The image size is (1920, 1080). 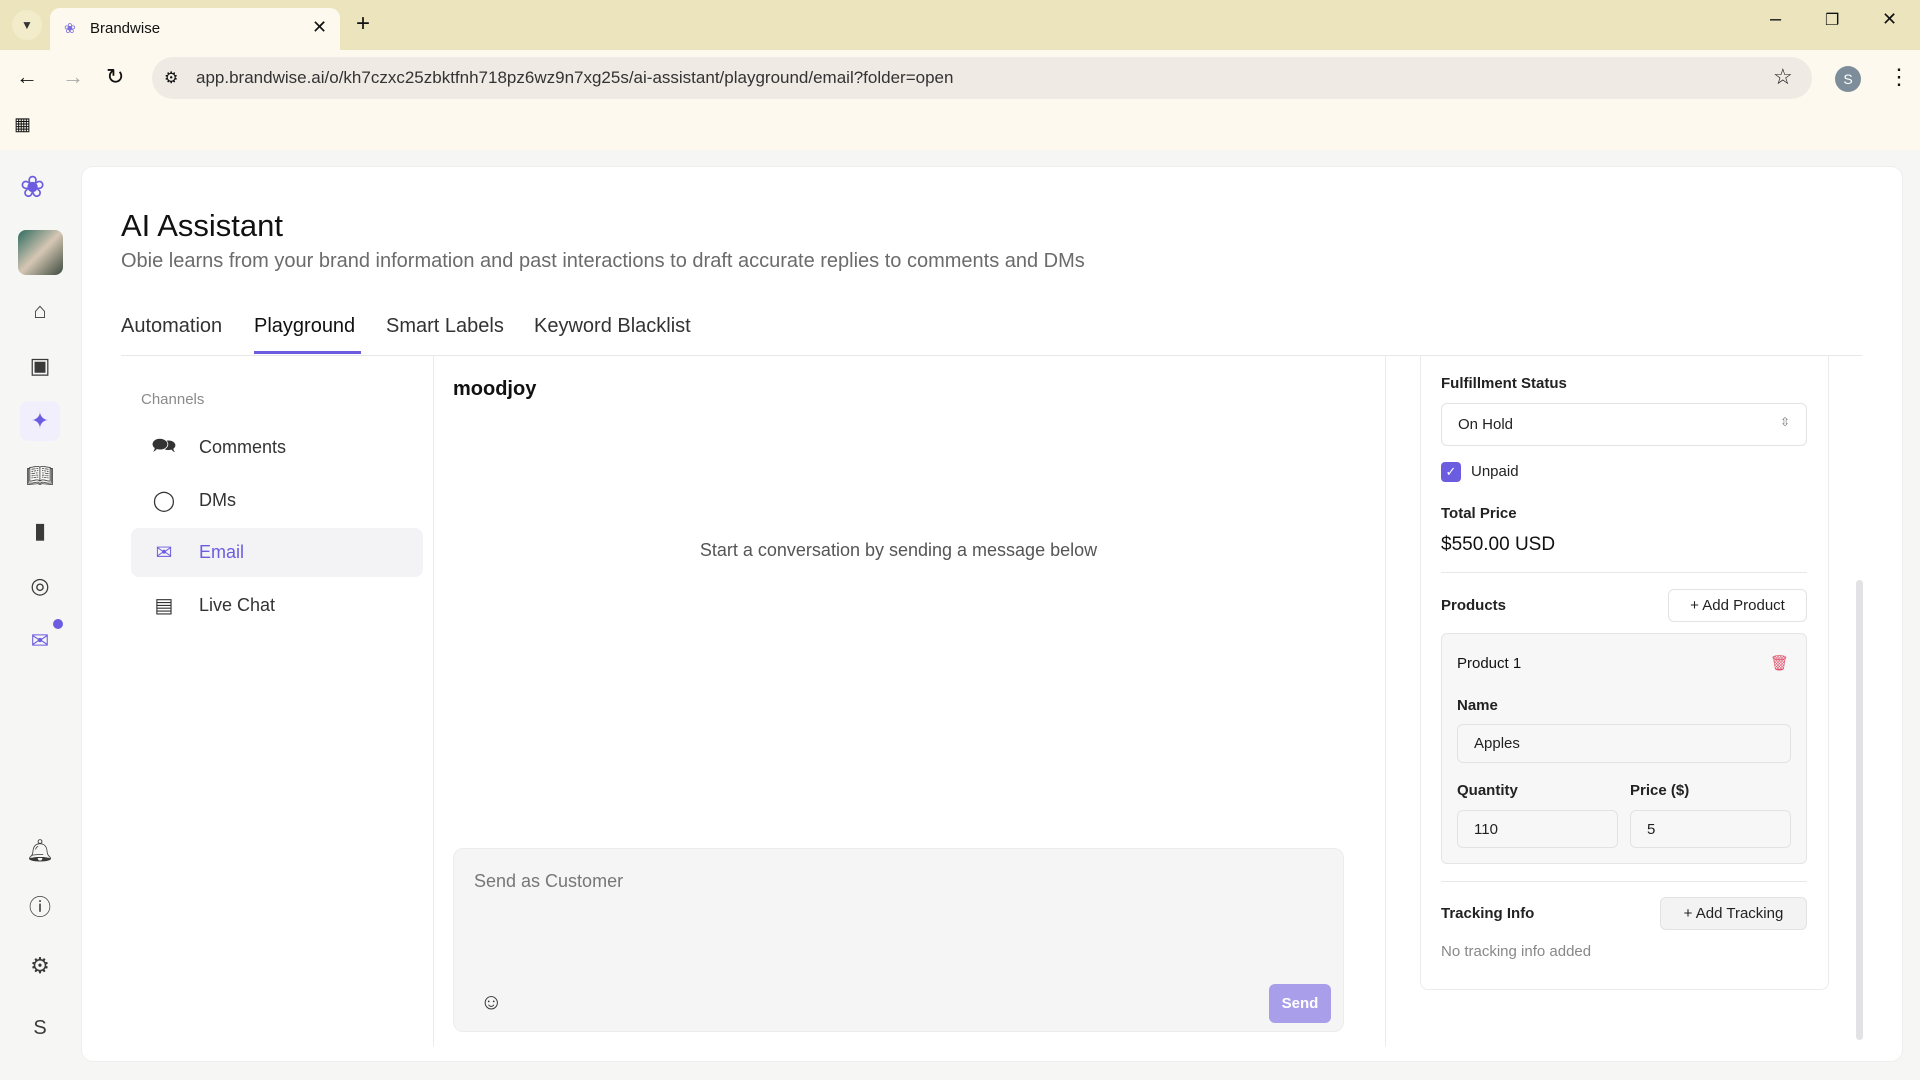 I want to click on channel-label: Live Chat, so click(x=237, y=605).